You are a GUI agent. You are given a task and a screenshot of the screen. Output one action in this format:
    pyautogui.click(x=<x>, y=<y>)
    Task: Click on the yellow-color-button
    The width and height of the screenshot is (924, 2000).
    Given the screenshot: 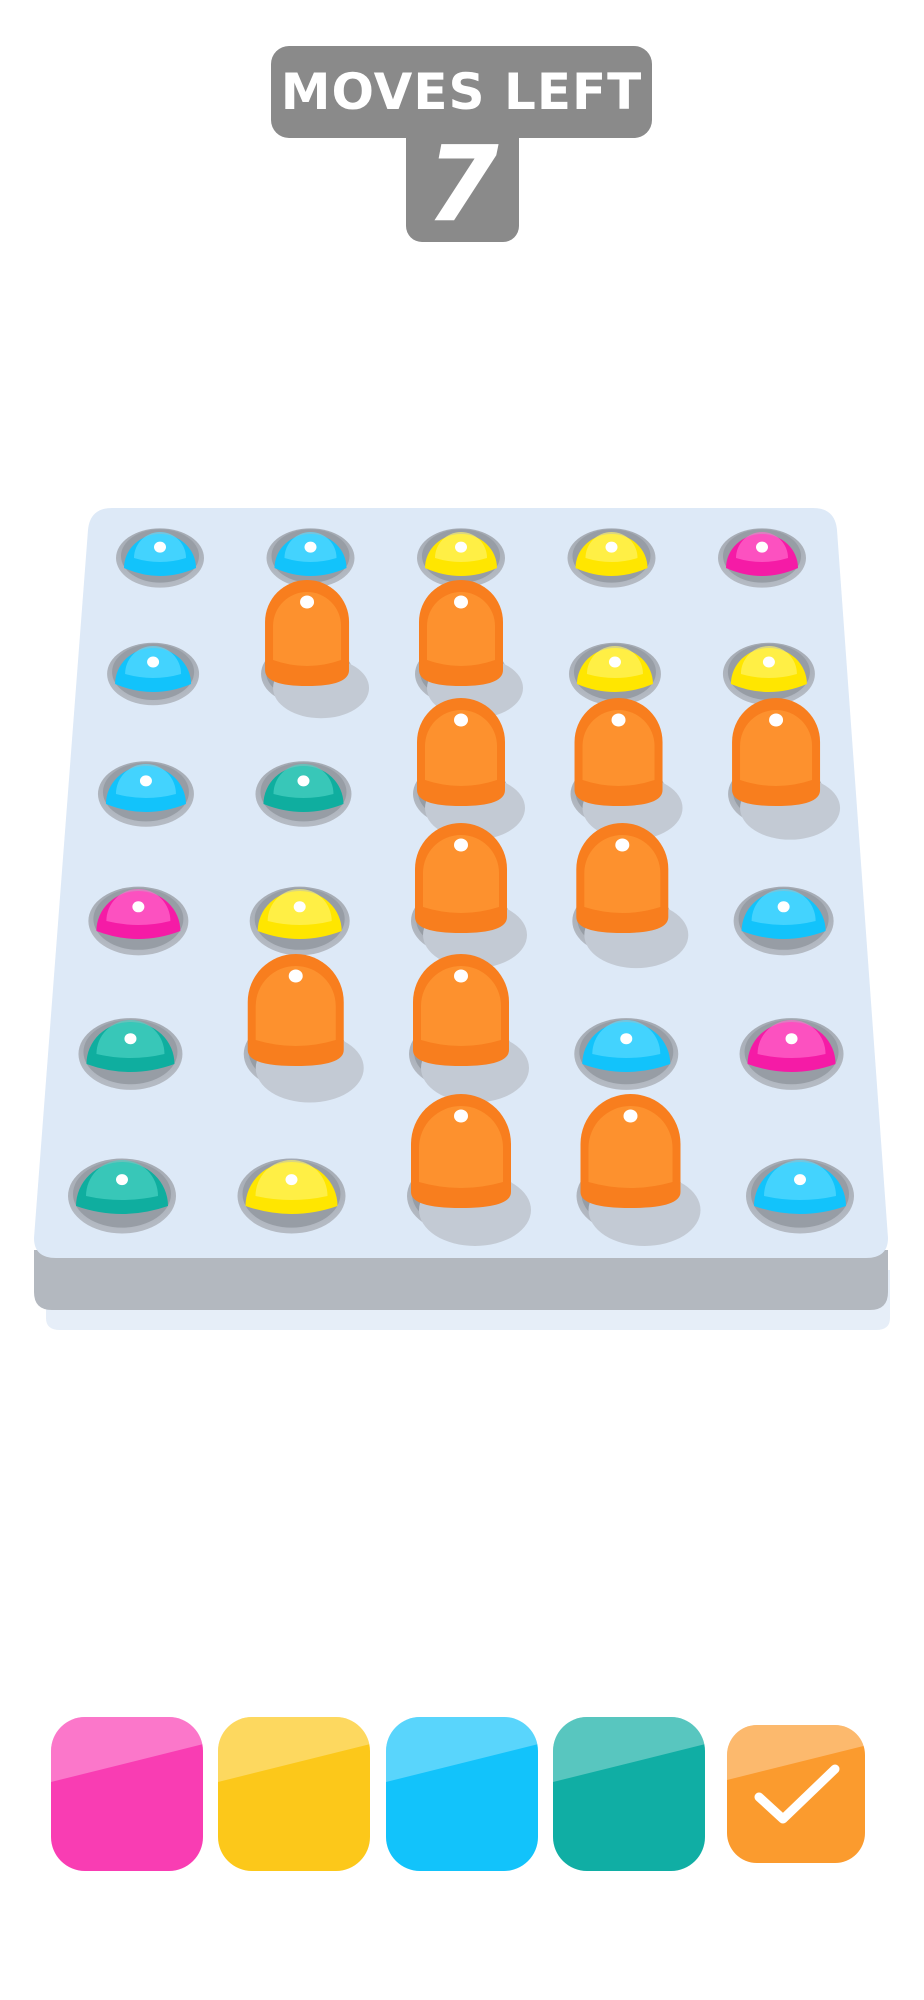 What is the action you would take?
    pyautogui.click(x=294, y=1794)
    